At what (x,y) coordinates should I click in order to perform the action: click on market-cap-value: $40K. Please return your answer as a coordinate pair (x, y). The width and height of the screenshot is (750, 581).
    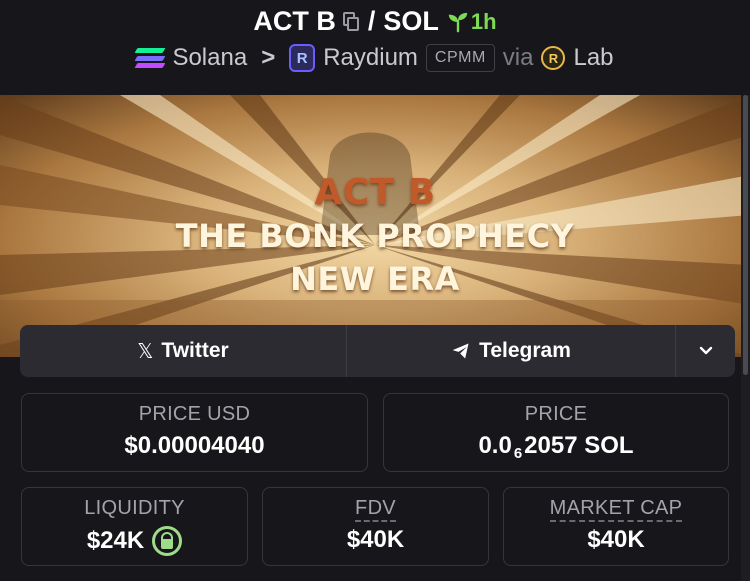
    Looking at the image, I should click on (616, 539).